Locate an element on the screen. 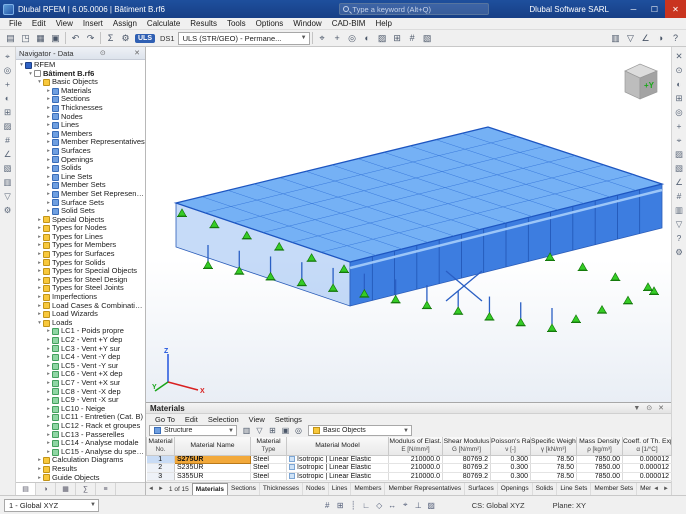  menu-edit: Edit is located at coordinates (39, 23).